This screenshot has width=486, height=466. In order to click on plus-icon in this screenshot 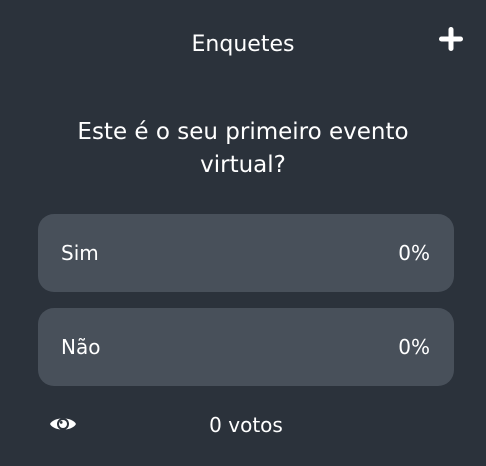, I will do `click(451, 39)`.